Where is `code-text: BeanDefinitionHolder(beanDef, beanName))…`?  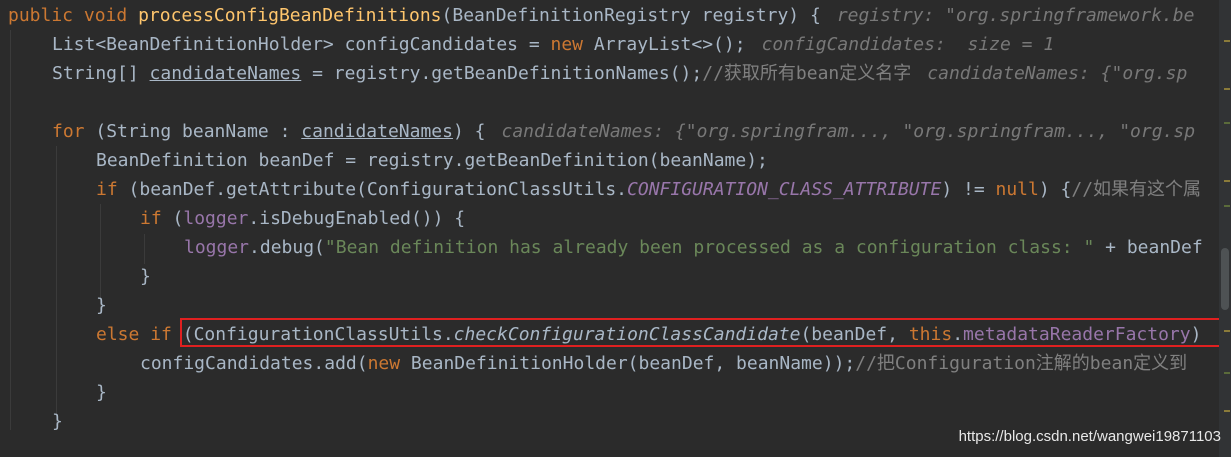 code-text: BeanDefinitionHolder(beanDef, beanName))… is located at coordinates (628, 363).